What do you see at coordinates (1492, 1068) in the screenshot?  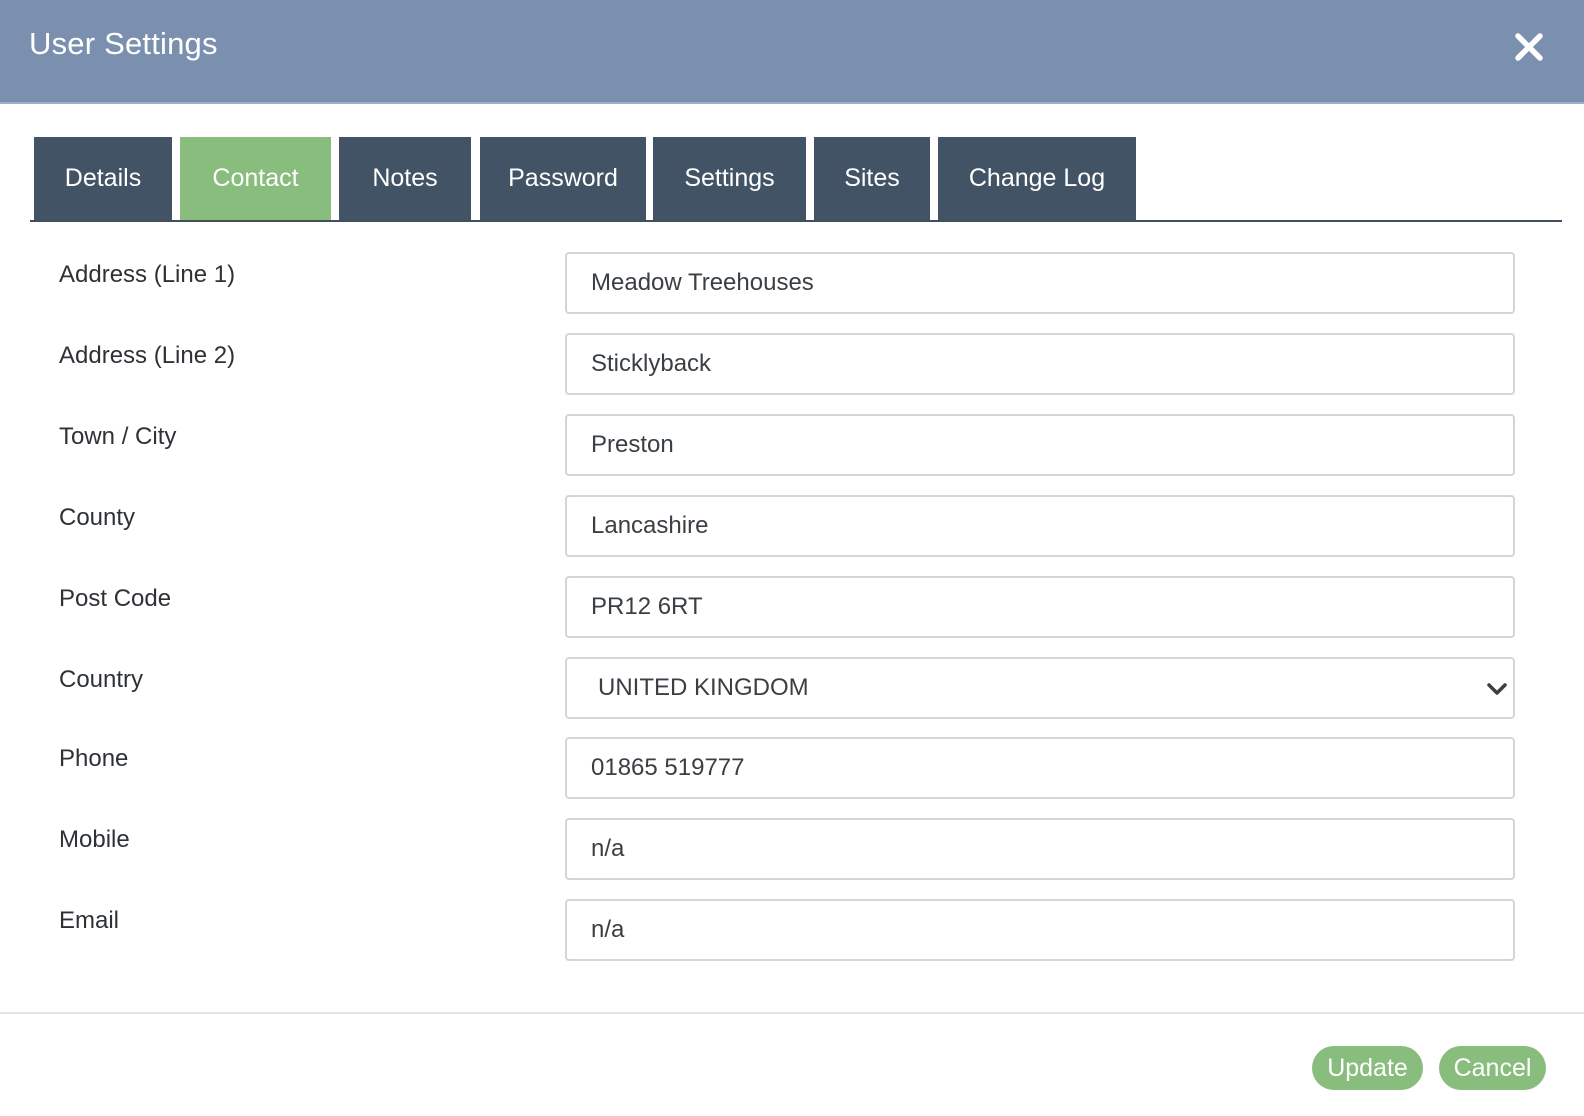 I see `cancel-button: Cancel` at bounding box center [1492, 1068].